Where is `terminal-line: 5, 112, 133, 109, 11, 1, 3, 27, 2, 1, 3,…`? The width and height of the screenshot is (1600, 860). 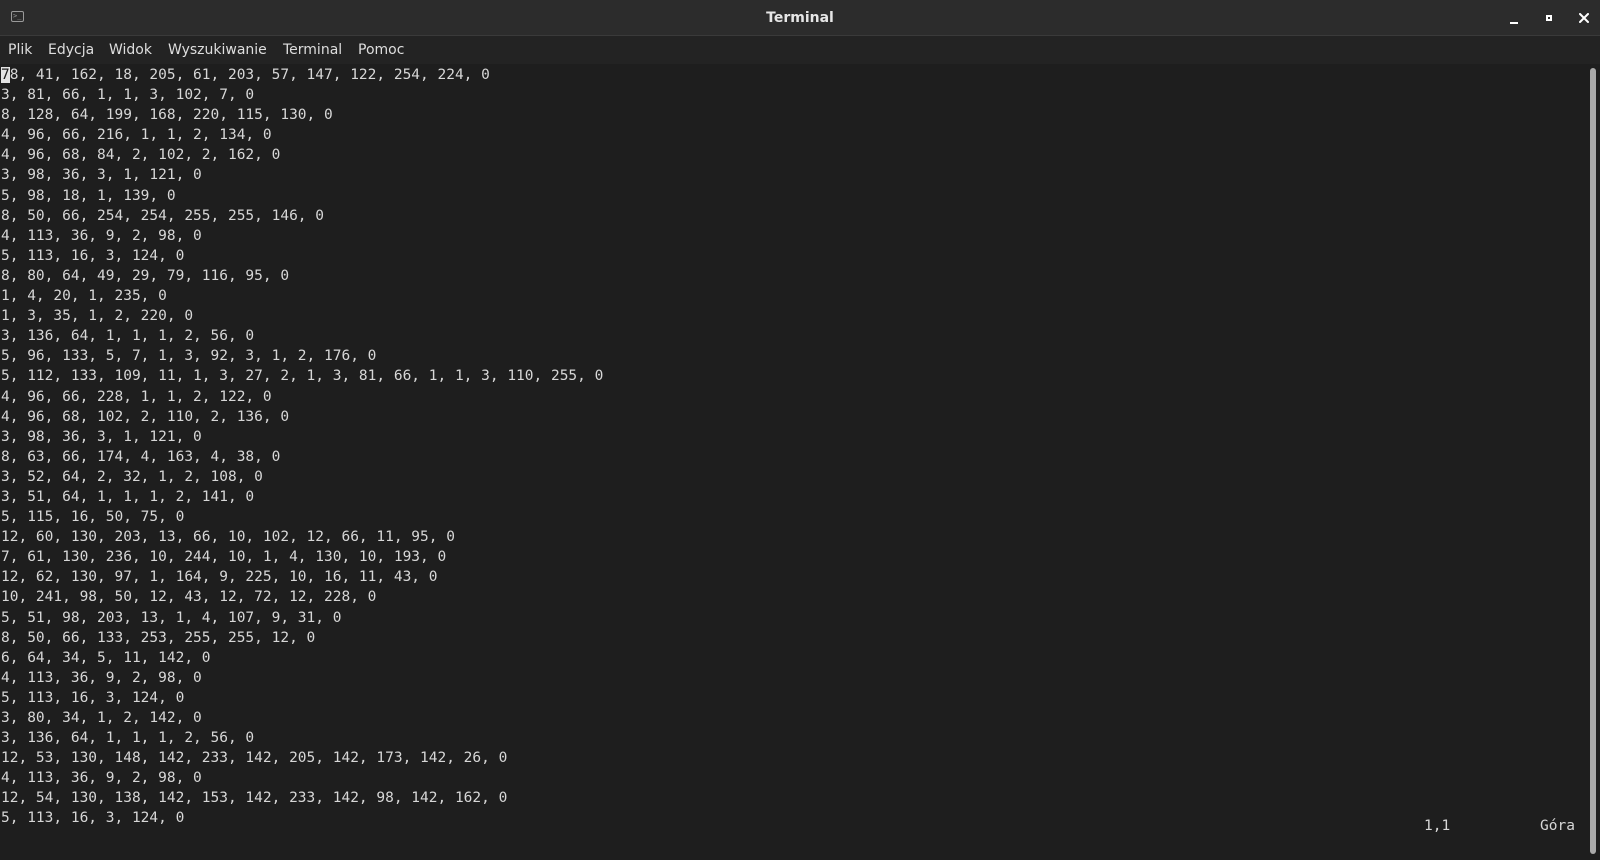 terminal-line: 5, 112, 133, 109, 11, 1, 3, 27, 2, 1, 3,… is located at coordinates (302, 376).